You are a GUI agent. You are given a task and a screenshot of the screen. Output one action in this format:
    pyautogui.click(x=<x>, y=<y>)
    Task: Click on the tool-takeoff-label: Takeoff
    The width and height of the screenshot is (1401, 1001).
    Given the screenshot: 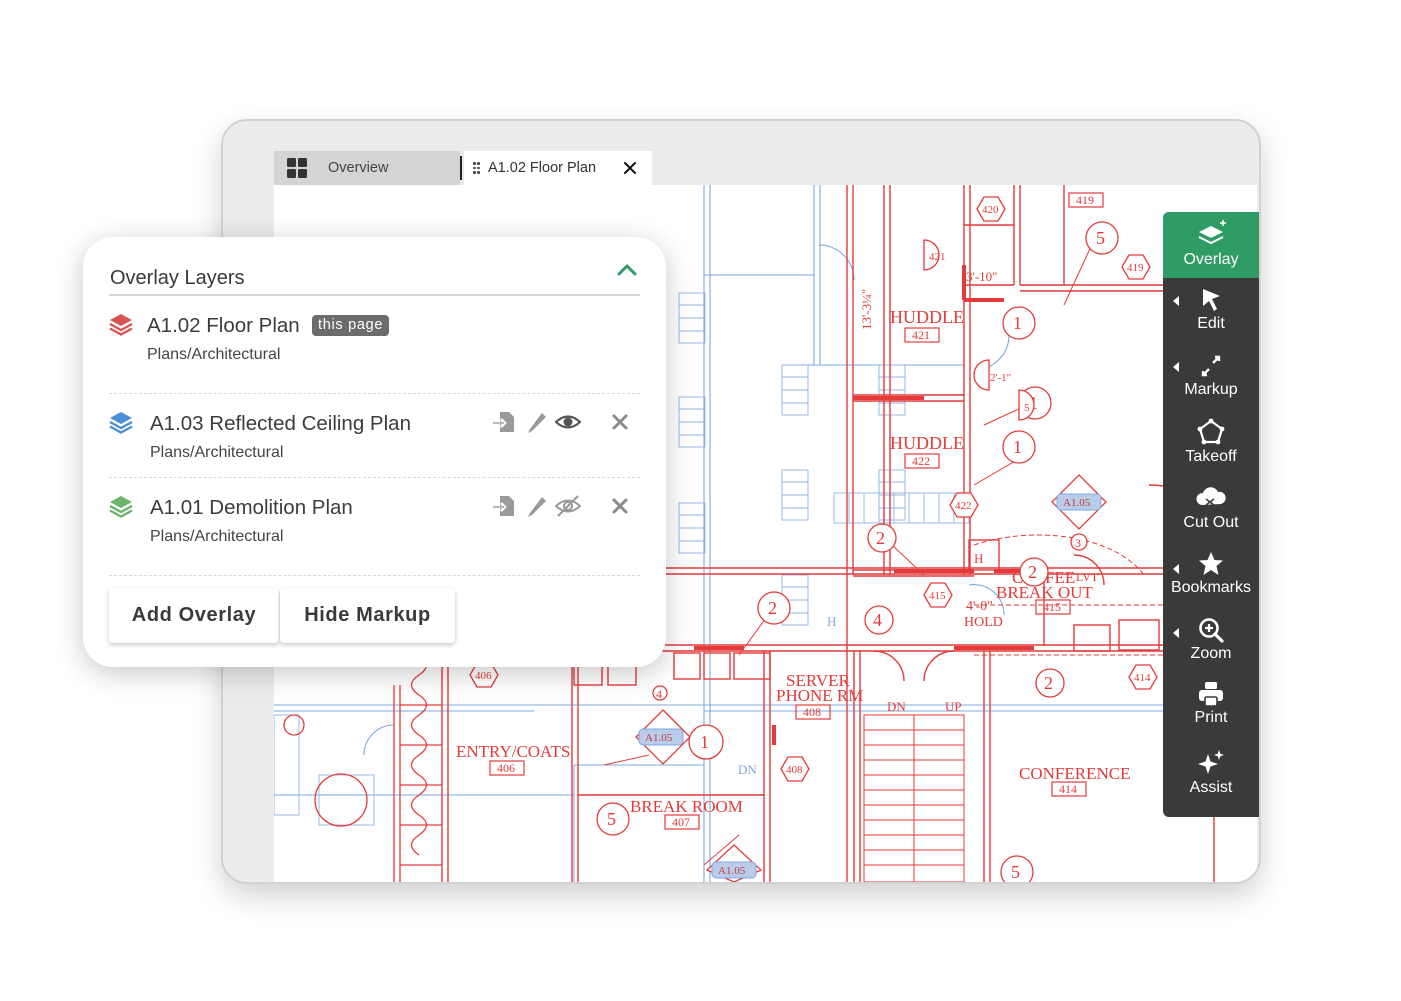 What is the action you would take?
    pyautogui.click(x=1211, y=456)
    